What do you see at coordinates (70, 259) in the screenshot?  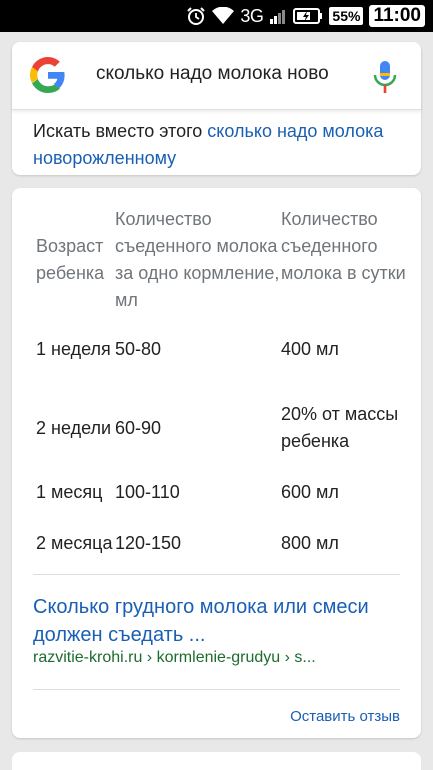 I see `table-header-age: Возраст ребенка` at bounding box center [70, 259].